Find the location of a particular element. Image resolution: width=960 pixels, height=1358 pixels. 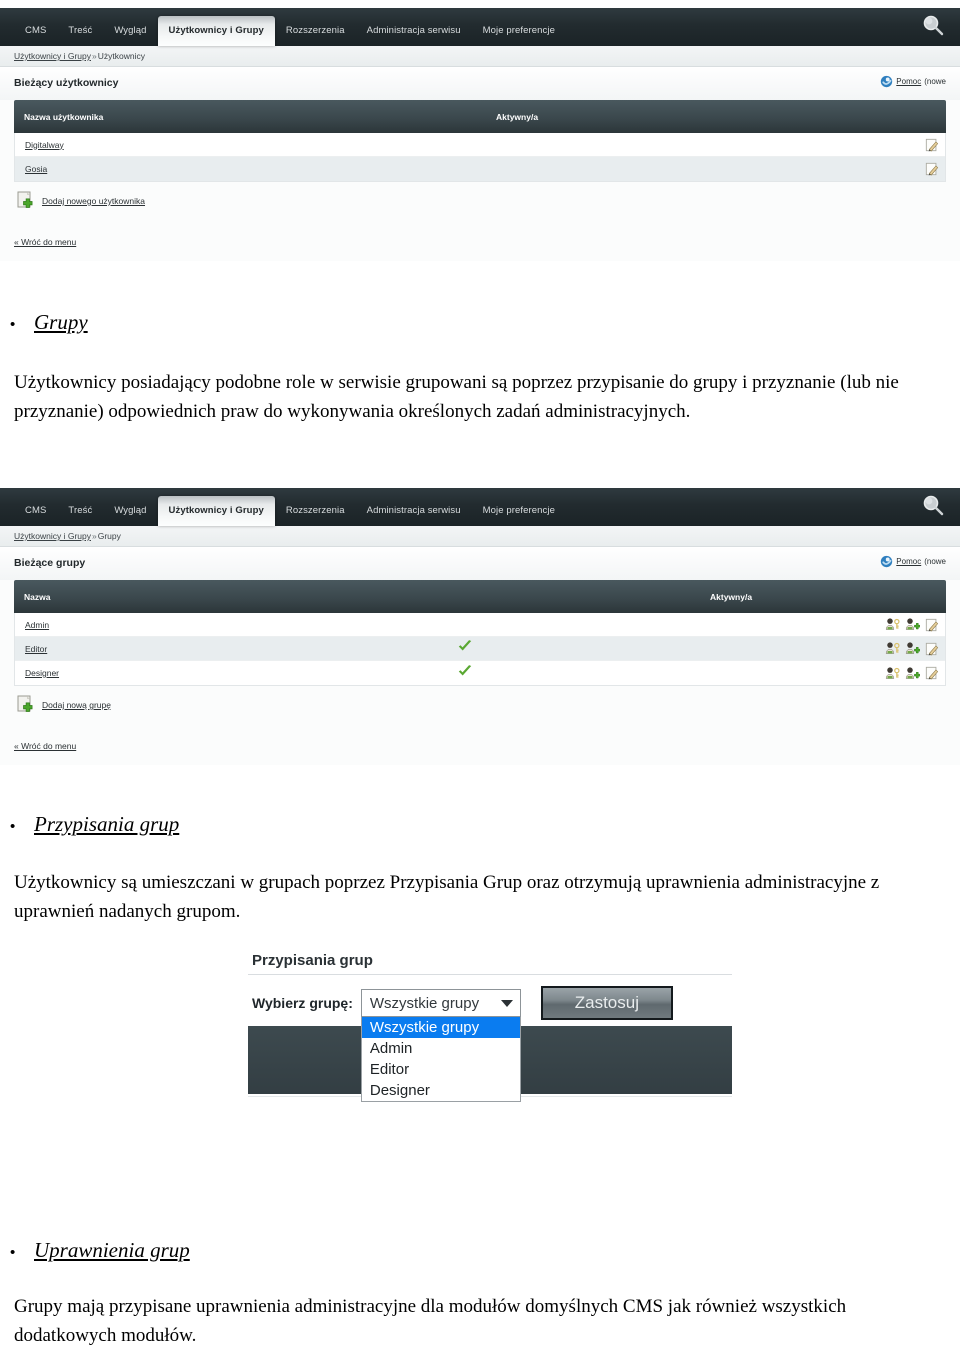

section-heading-grupy: • Grupy is located at coordinates (44, 322).